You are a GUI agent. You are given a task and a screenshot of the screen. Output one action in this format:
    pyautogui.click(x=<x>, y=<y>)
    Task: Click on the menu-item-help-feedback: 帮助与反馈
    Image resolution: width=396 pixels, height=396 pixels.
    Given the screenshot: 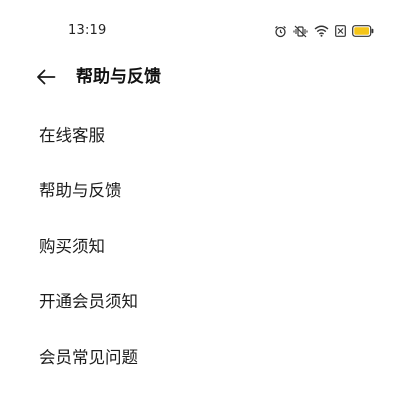 What is the action you would take?
    pyautogui.click(x=198, y=192)
    